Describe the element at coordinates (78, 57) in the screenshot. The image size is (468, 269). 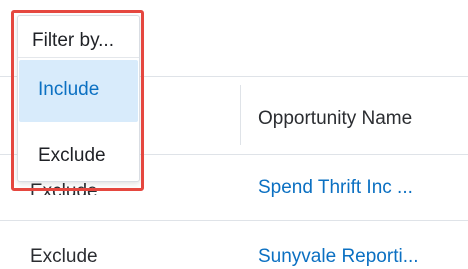
I see `dropdown-divider` at that location.